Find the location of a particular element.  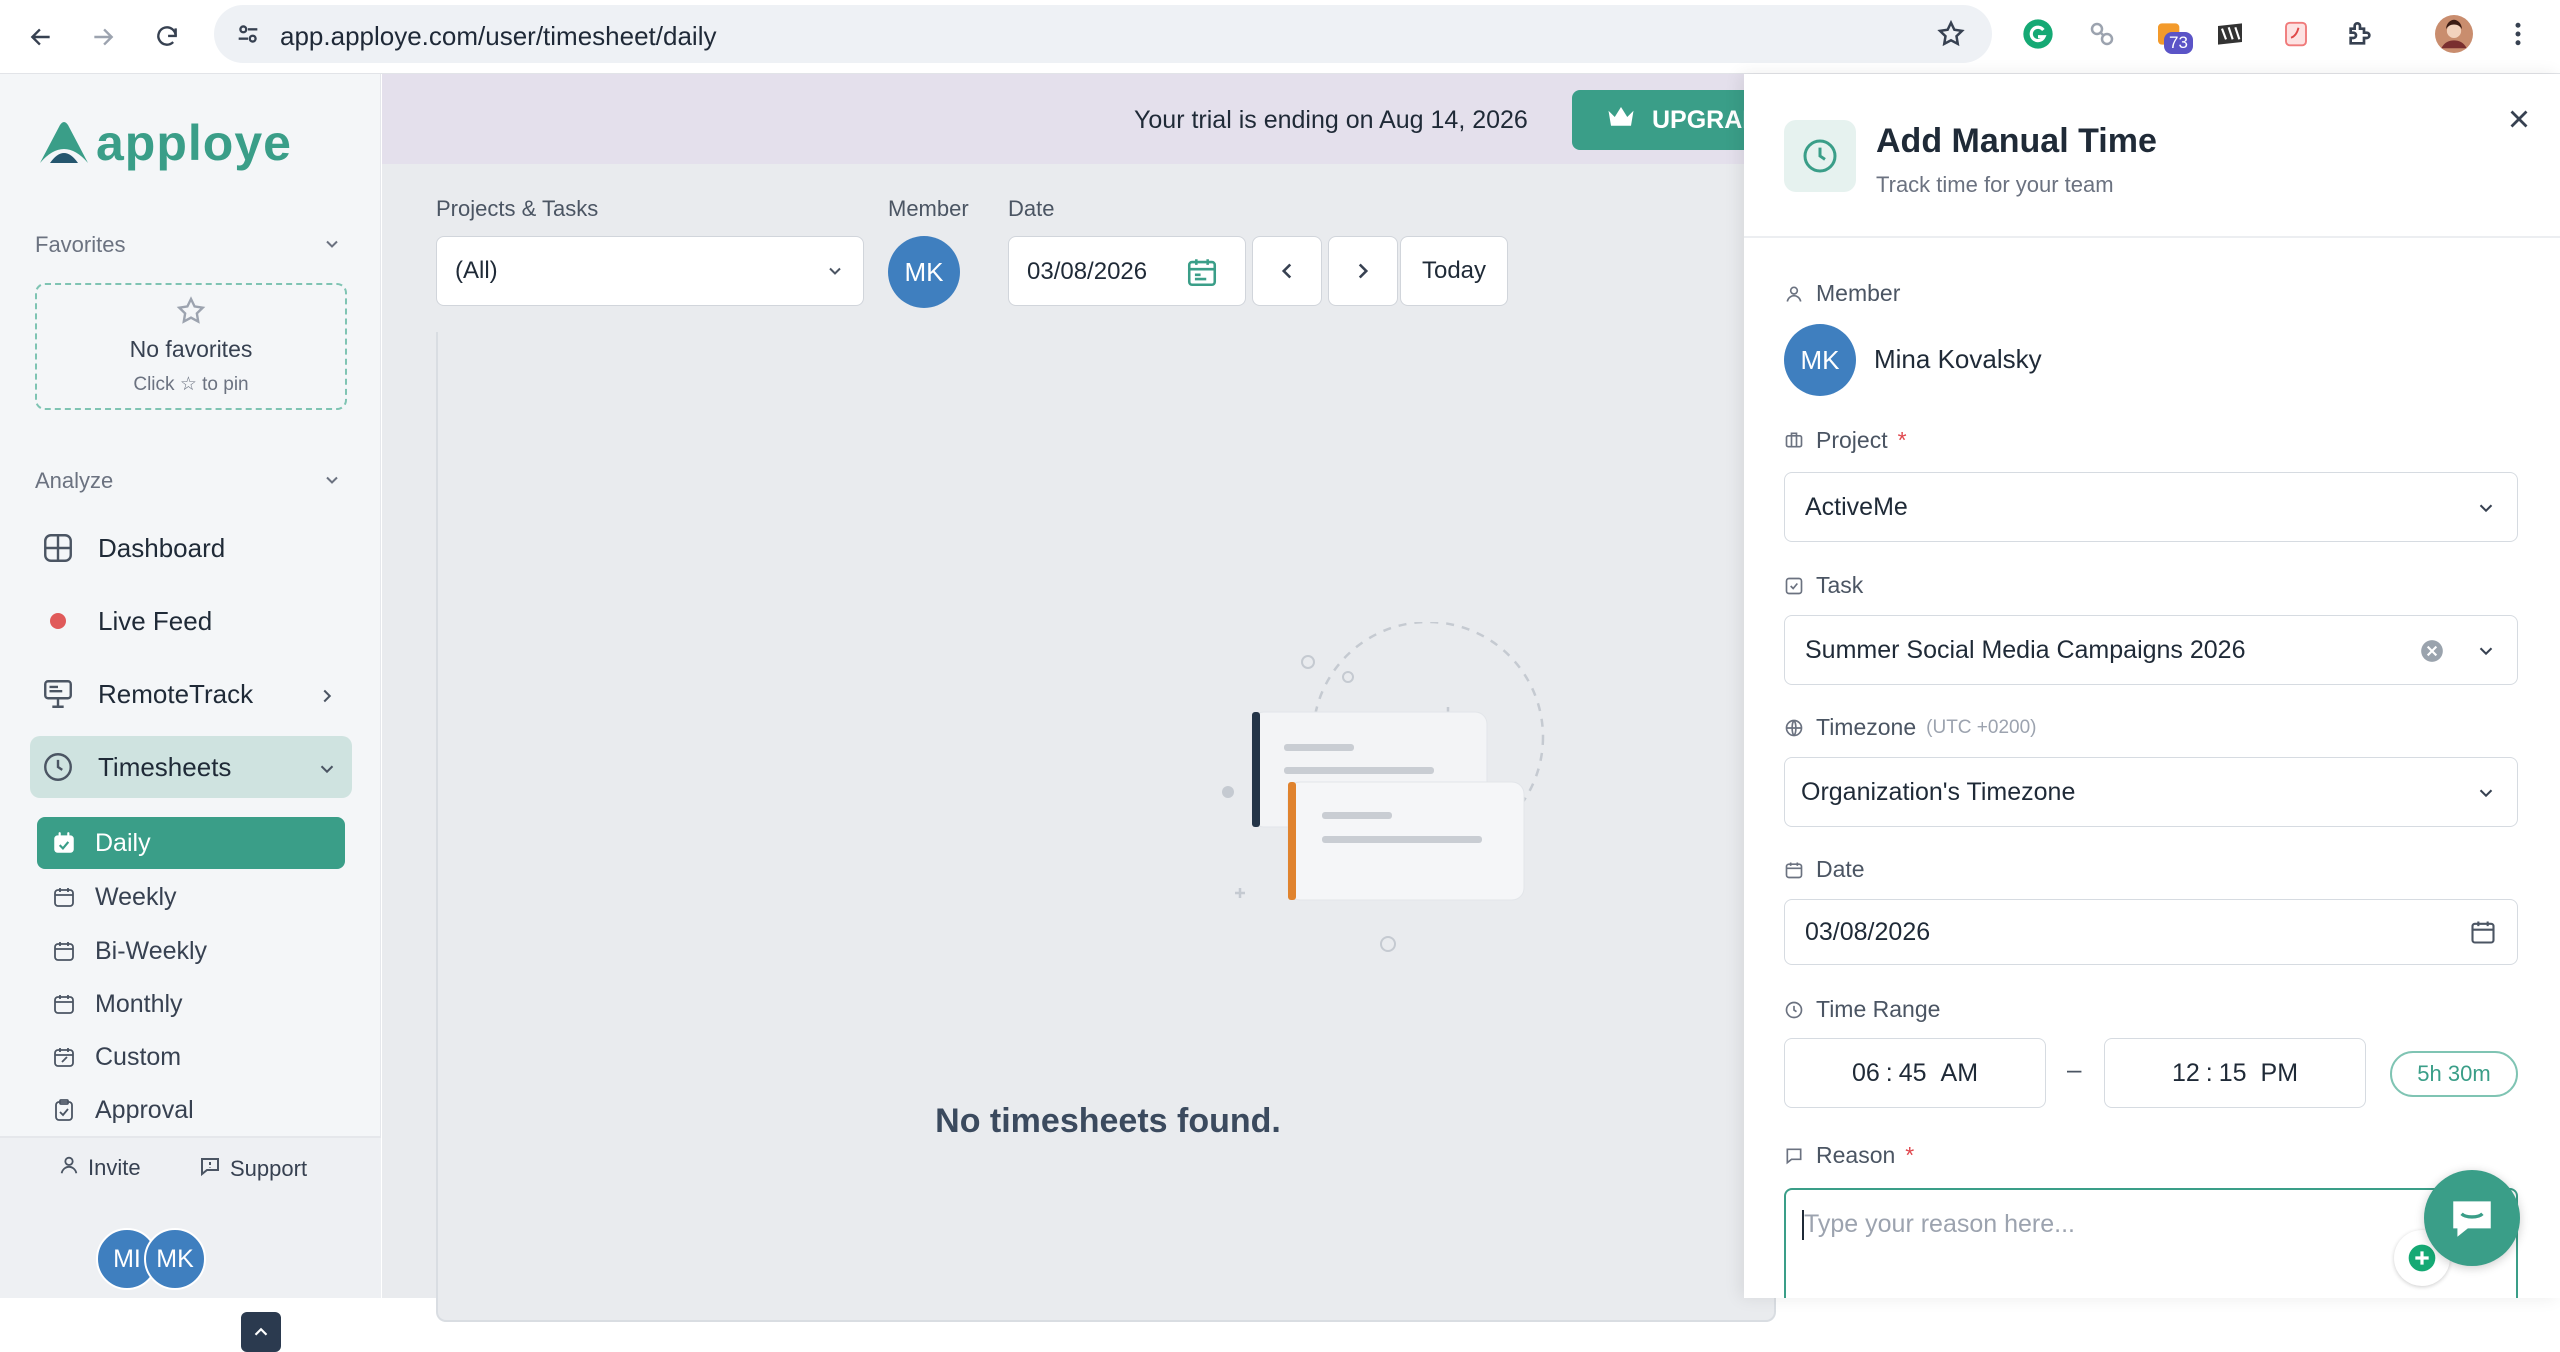

project-value: ActiveMe is located at coordinates (1856, 507).